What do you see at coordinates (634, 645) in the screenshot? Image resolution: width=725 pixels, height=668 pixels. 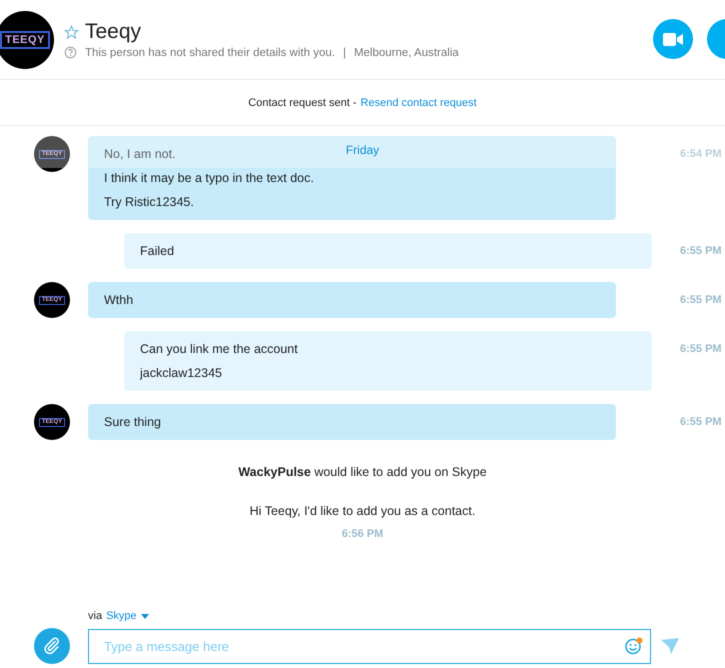 I see `emoji-button` at bounding box center [634, 645].